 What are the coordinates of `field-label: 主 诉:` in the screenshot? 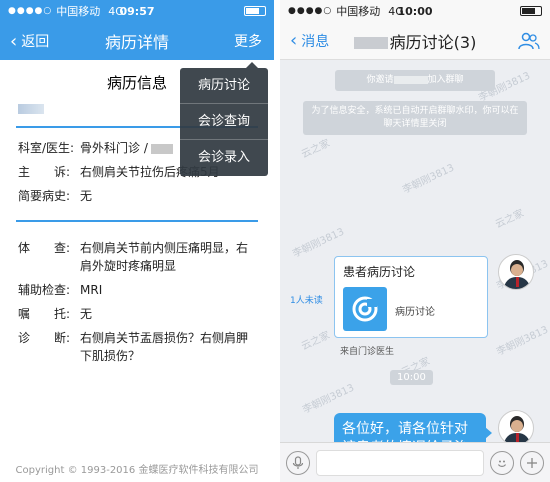 It's located at (44, 172).